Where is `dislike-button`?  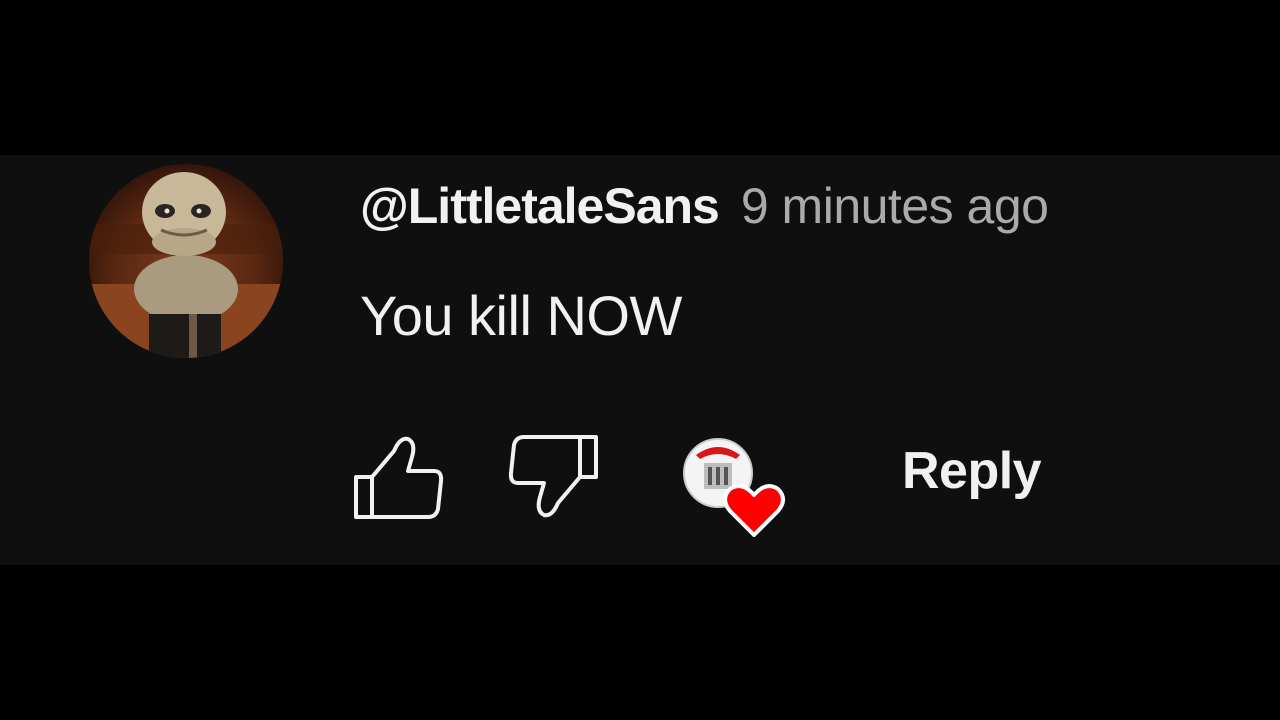 dislike-button is located at coordinates (553, 477).